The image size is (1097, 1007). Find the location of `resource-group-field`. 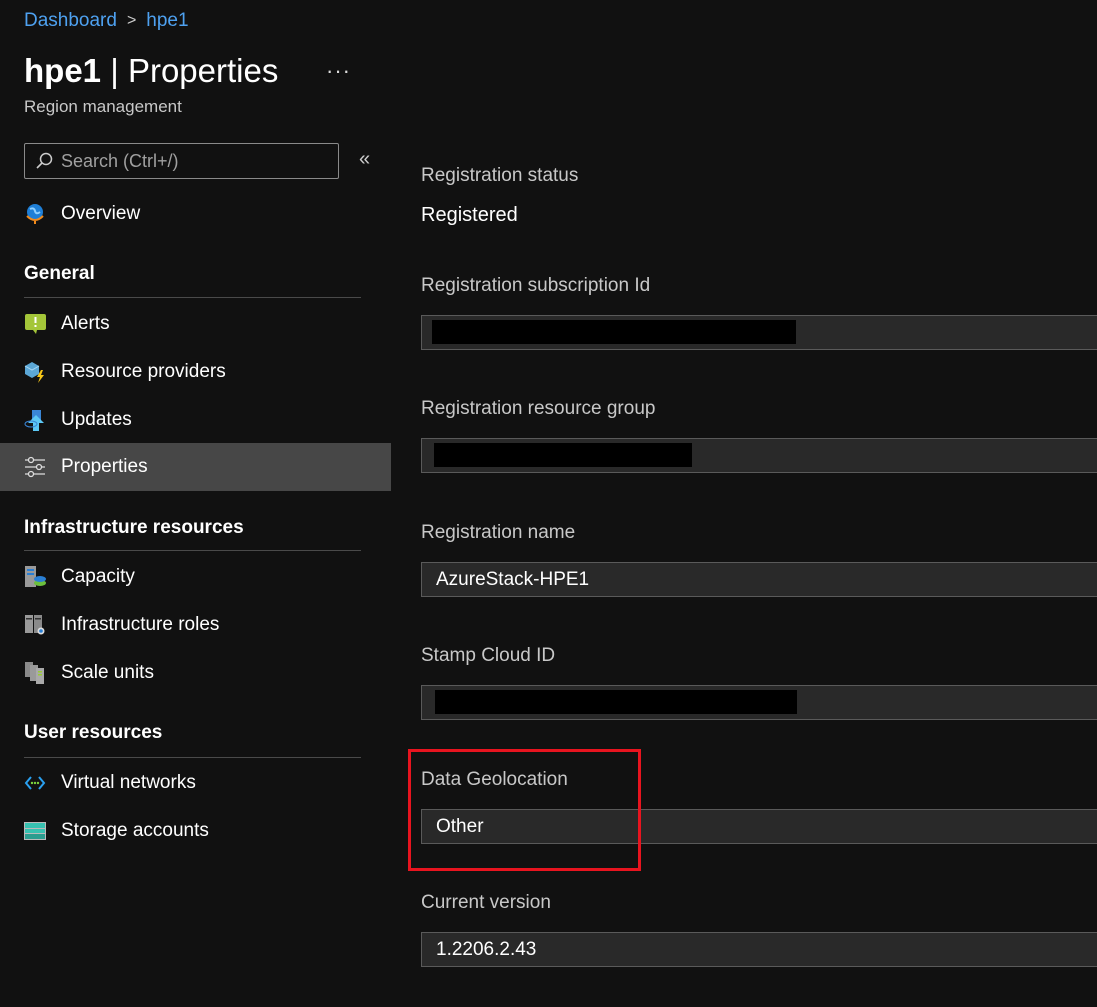

resource-group-field is located at coordinates (759, 455).